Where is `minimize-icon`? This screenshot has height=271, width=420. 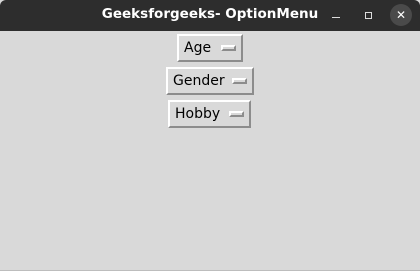 minimize-icon is located at coordinates (336, 17).